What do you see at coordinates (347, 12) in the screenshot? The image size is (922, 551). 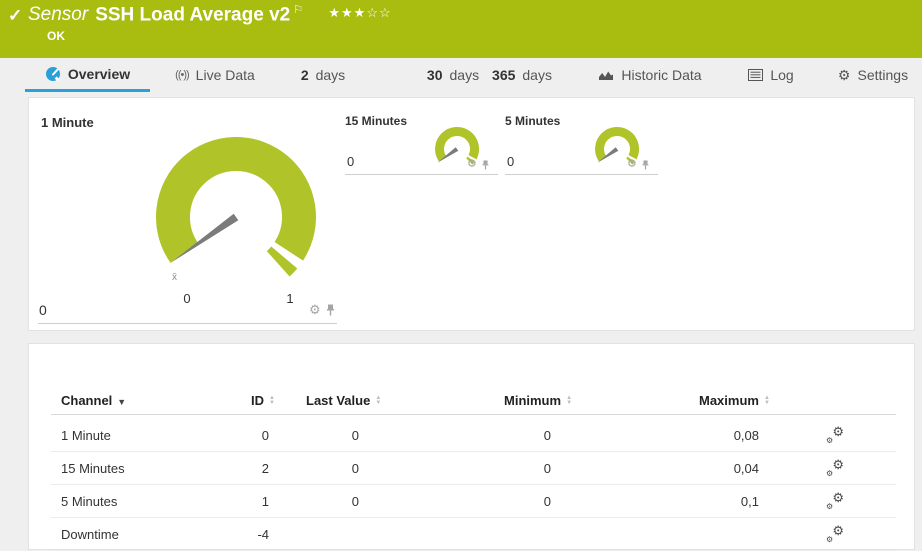 I see `stars-filled: ★★★` at bounding box center [347, 12].